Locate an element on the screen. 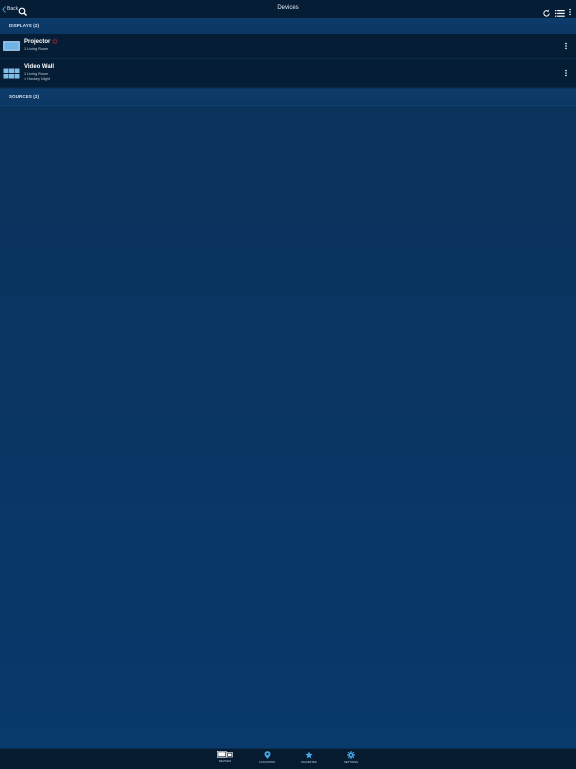  tab-label: DEVICES is located at coordinates (225, 761).